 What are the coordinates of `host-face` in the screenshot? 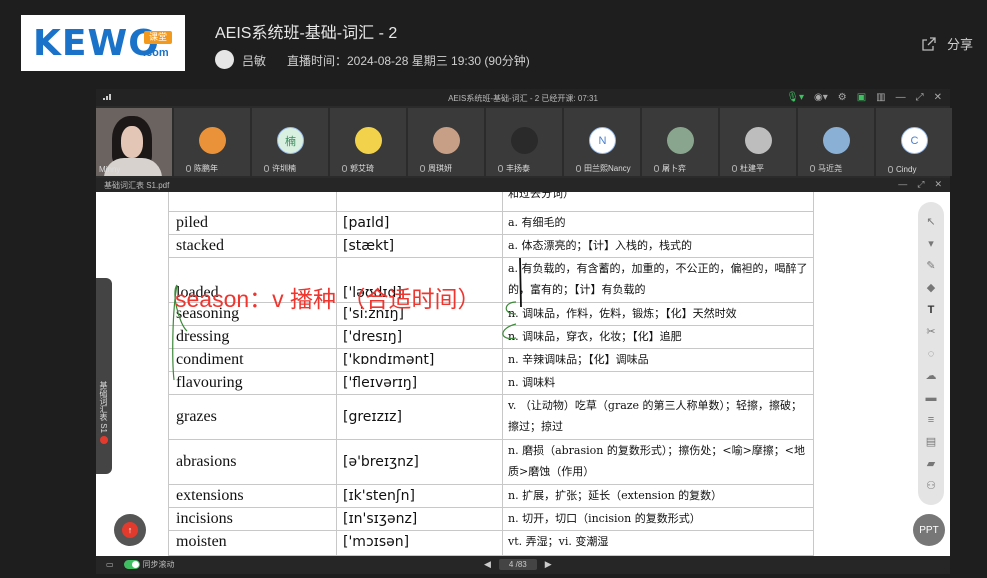 It's located at (132, 142).